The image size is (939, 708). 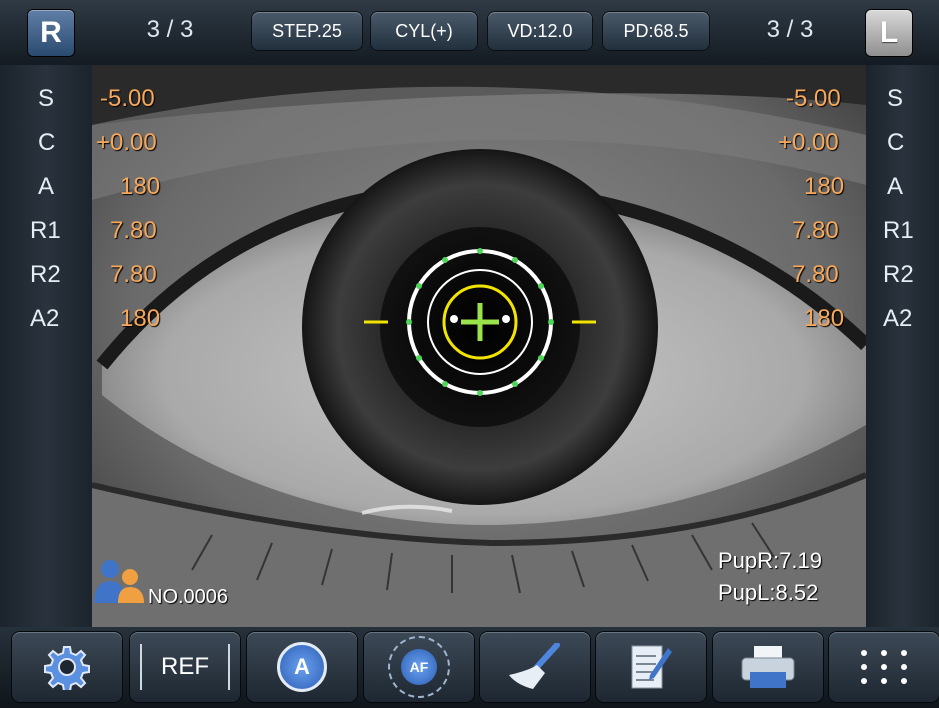 What do you see at coordinates (120, 581) in the screenshot?
I see `patients-icon` at bounding box center [120, 581].